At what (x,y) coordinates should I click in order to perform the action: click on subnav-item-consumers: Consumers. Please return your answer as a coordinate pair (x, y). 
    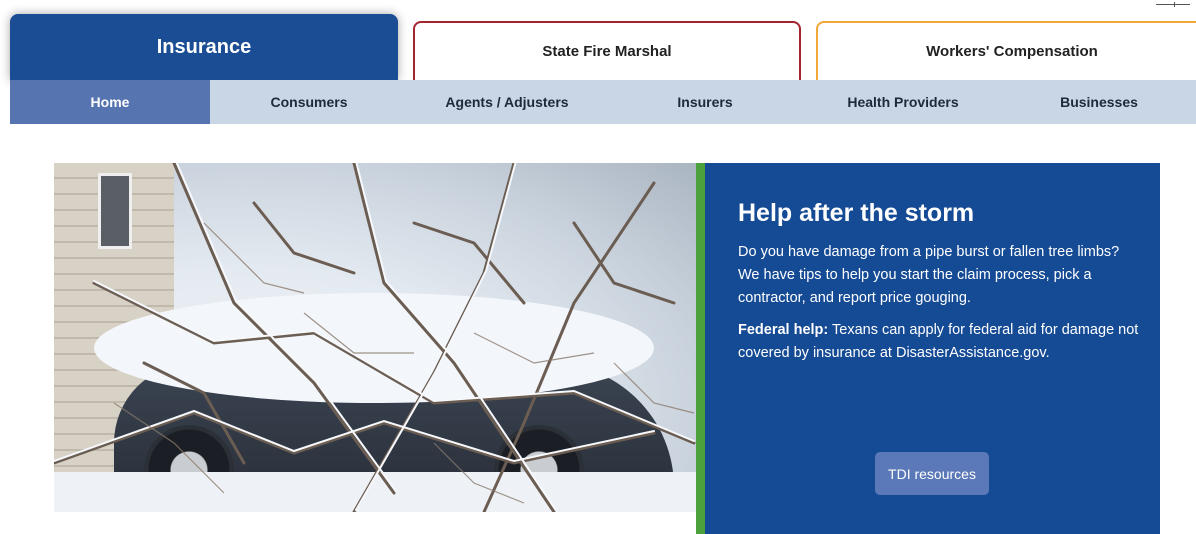
    Looking at the image, I should click on (309, 102).